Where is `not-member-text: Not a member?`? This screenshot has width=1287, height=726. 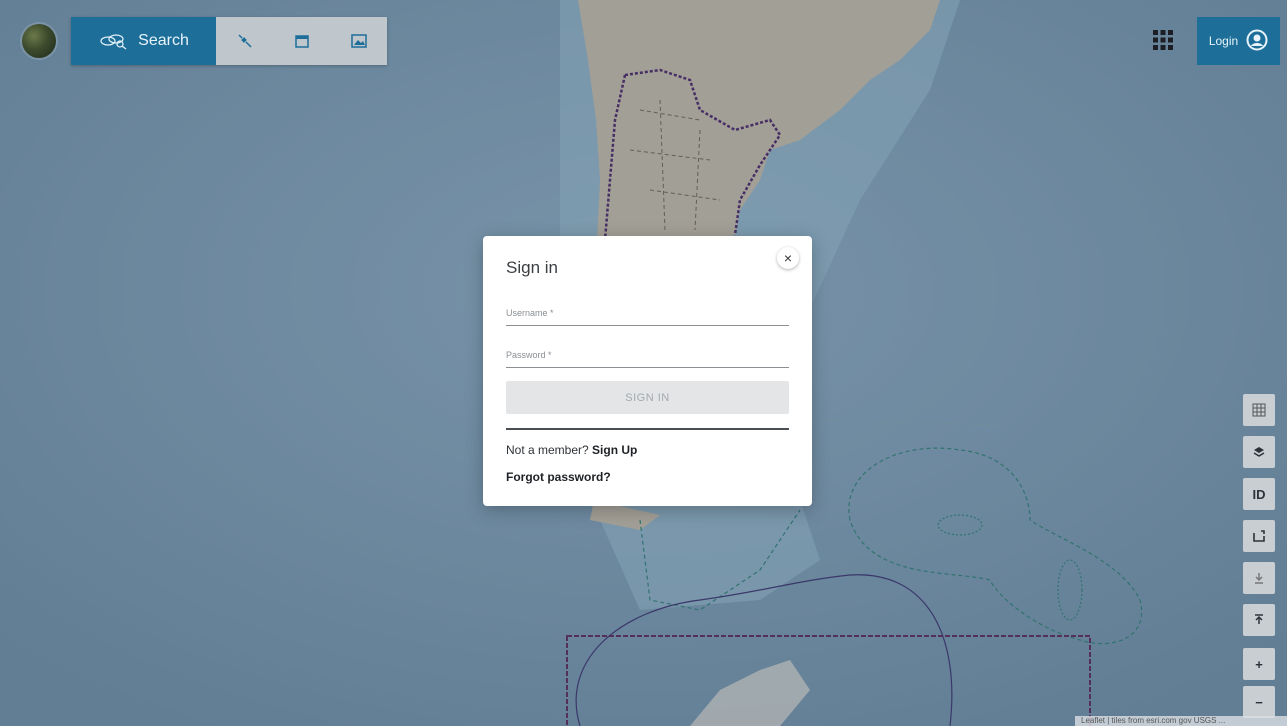
not-member-text: Not a member? is located at coordinates (547, 450).